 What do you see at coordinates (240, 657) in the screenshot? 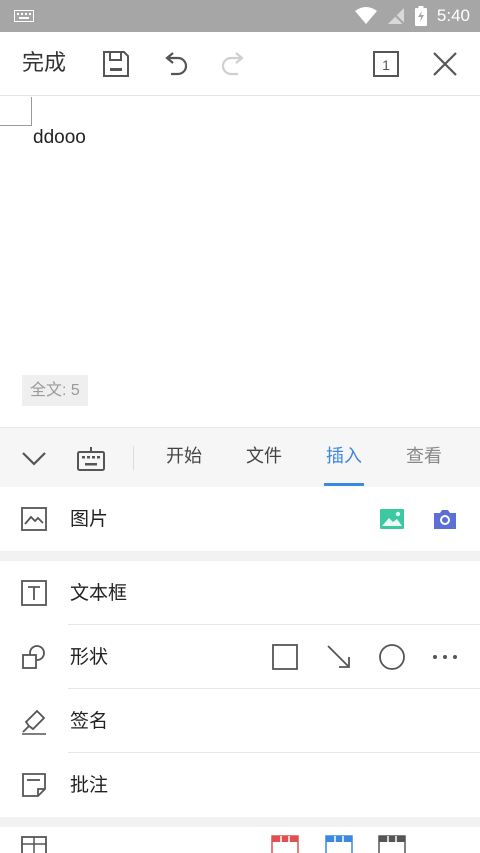
I see `insert-shape-row: 形状` at bounding box center [240, 657].